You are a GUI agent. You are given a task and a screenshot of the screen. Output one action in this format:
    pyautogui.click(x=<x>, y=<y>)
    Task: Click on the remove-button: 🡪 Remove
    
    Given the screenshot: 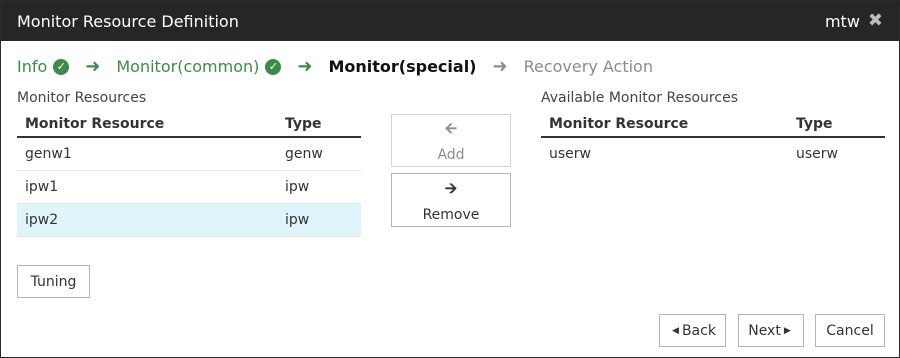 What is the action you would take?
    pyautogui.click(x=451, y=200)
    